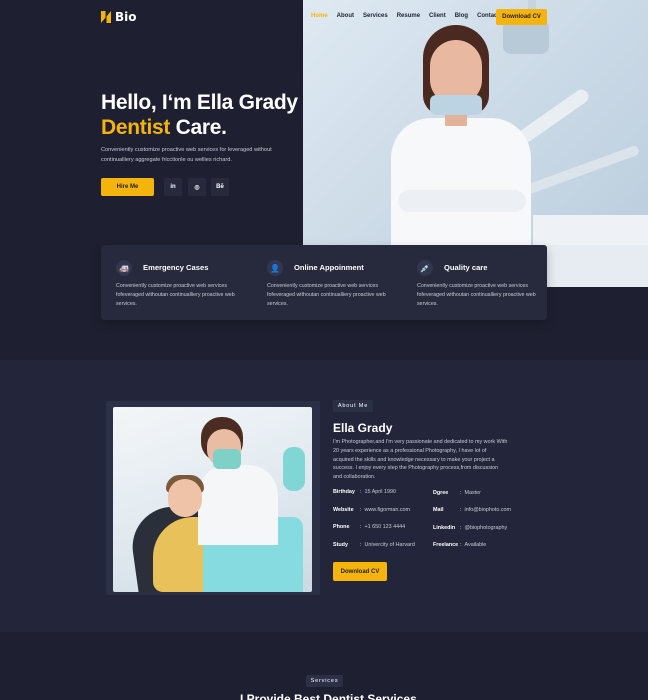  Describe the element at coordinates (521, 17) in the screenshot. I see `download-cv-button: Download CV` at that location.